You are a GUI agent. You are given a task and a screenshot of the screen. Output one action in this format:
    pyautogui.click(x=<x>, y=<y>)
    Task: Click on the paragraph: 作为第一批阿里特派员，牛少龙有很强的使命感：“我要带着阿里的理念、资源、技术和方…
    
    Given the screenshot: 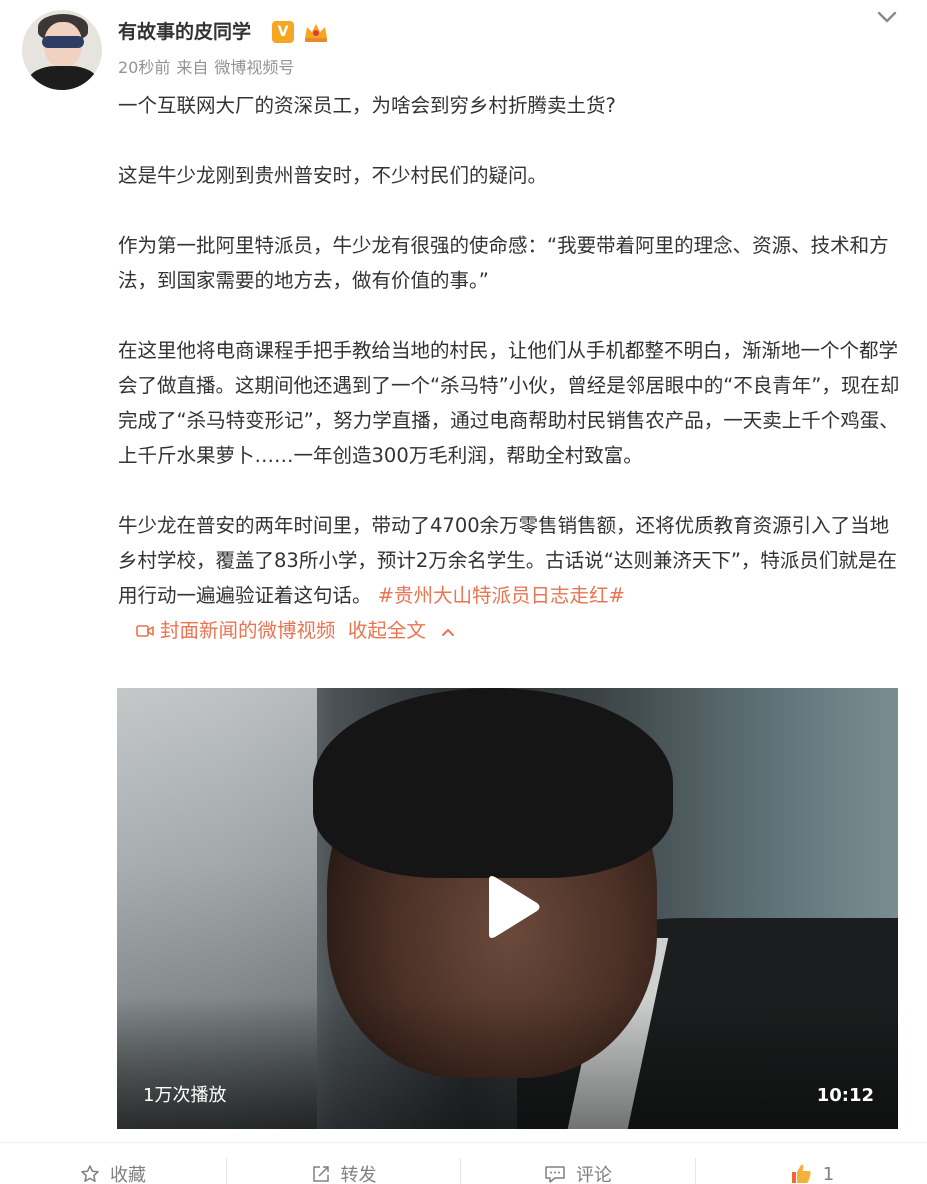 What is the action you would take?
    pyautogui.click(x=503, y=263)
    